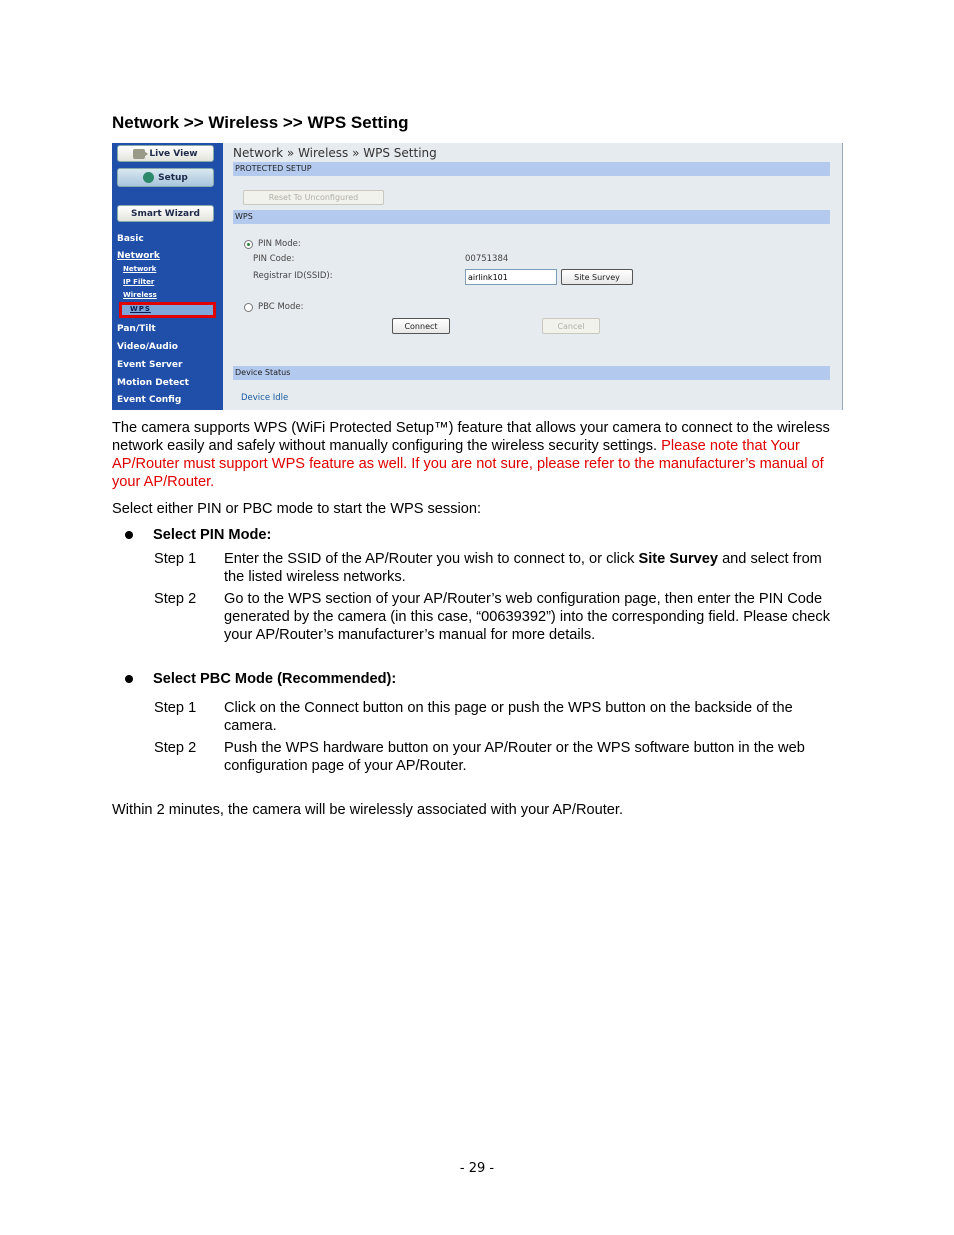 Image resolution: width=954 pixels, height=1235 pixels. Describe the element at coordinates (260, 122) in the screenshot. I see `section-title: Network >> Wireless >> WPS Setting` at that location.